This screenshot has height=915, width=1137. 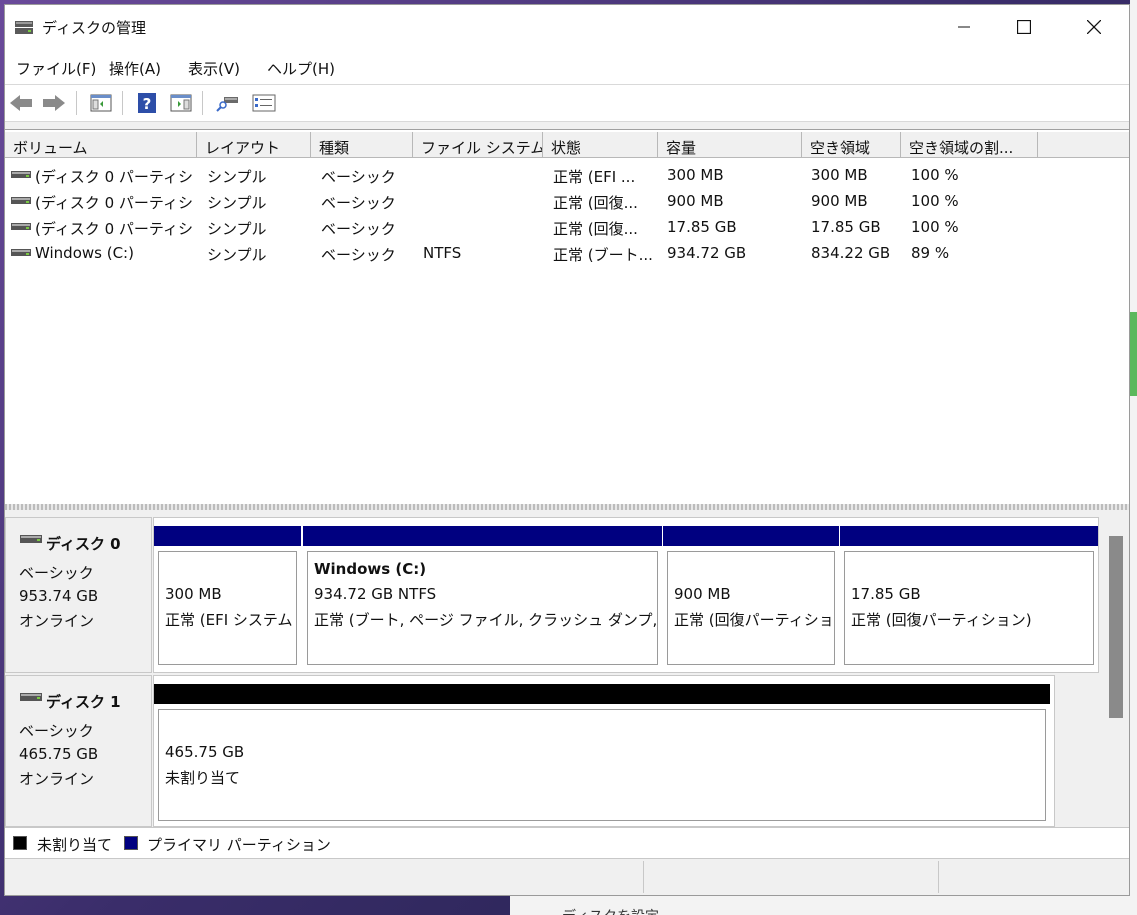 What do you see at coordinates (754, 620) in the screenshot?
I see `partition-status: 正常 (回復パーティショ` at bounding box center [754, 620].